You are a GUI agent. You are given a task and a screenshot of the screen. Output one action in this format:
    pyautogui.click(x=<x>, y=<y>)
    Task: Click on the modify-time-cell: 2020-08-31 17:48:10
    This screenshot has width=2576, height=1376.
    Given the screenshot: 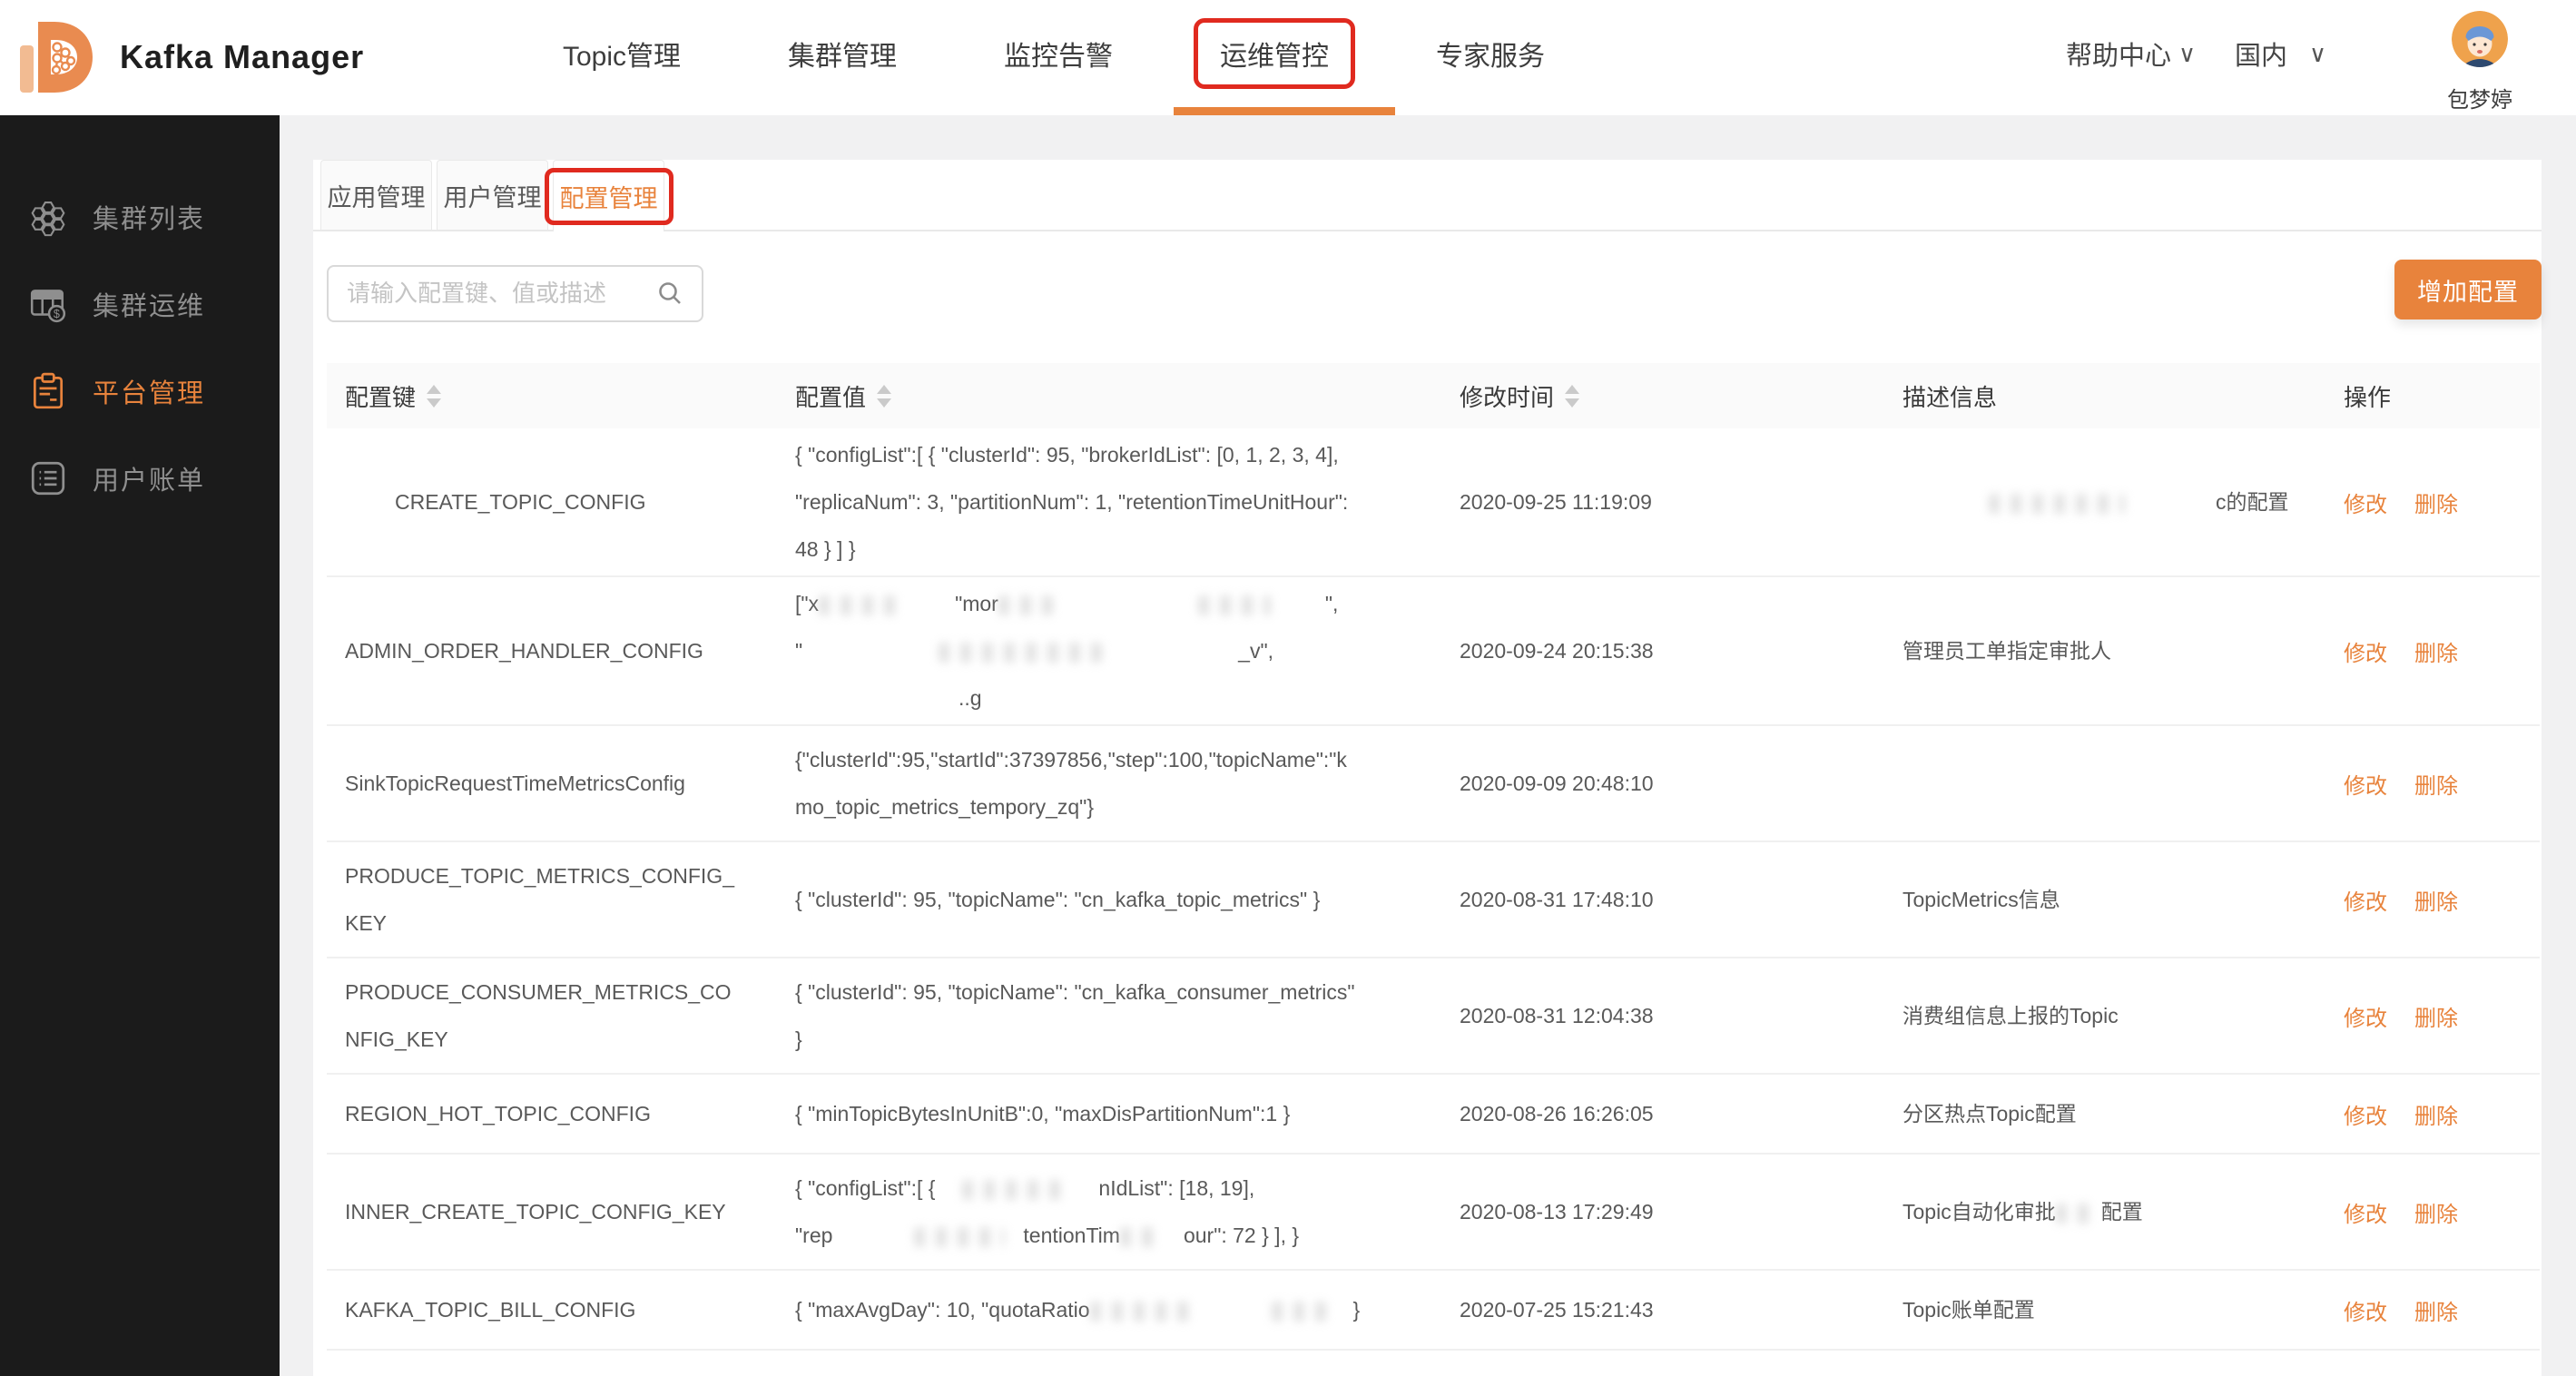 What is the action you would take?
    pyautogui.click(x=1557, y=899)
    